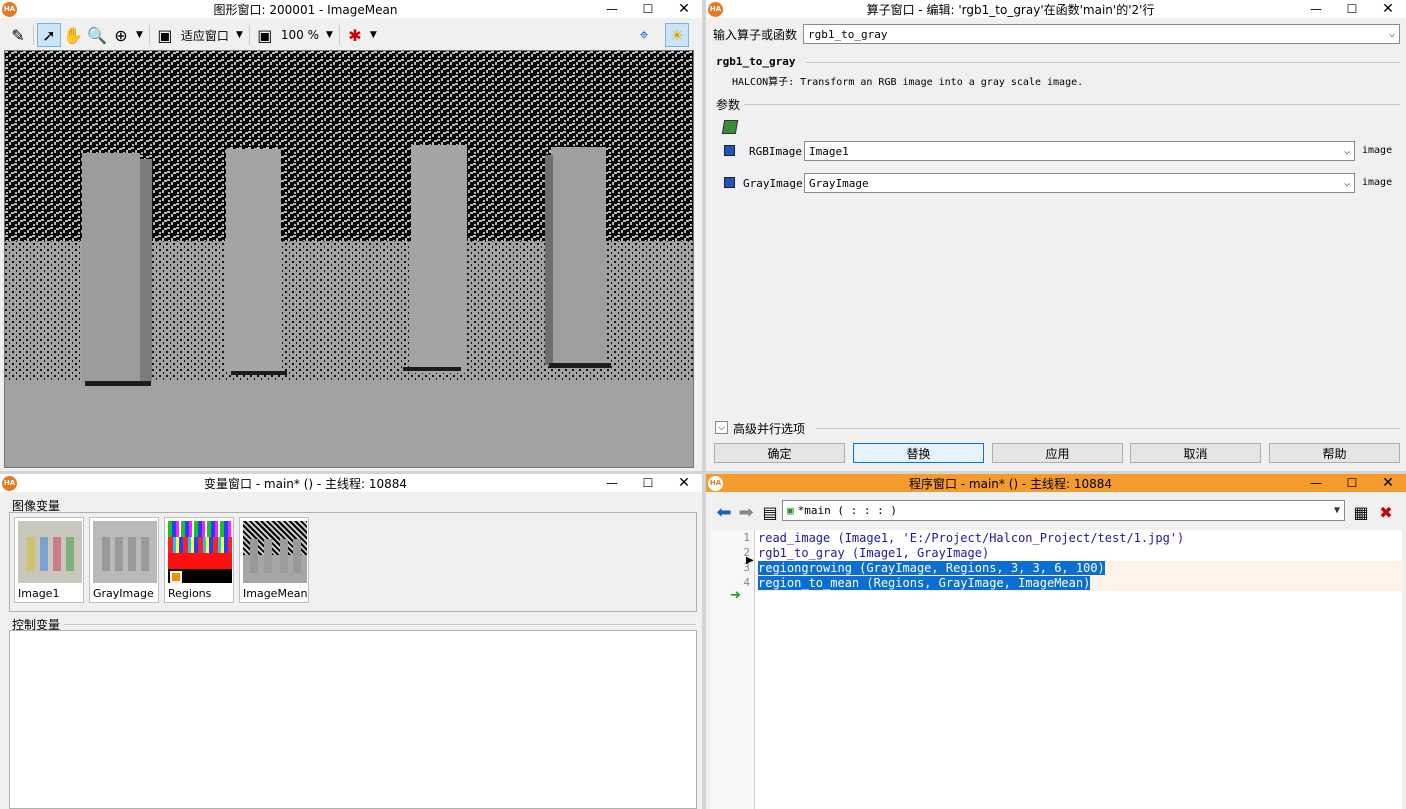  What do you see at coordinates (1334, 453) in the screenshot?
I see `help-button: 帮助` at bounding box center [1334, 453].